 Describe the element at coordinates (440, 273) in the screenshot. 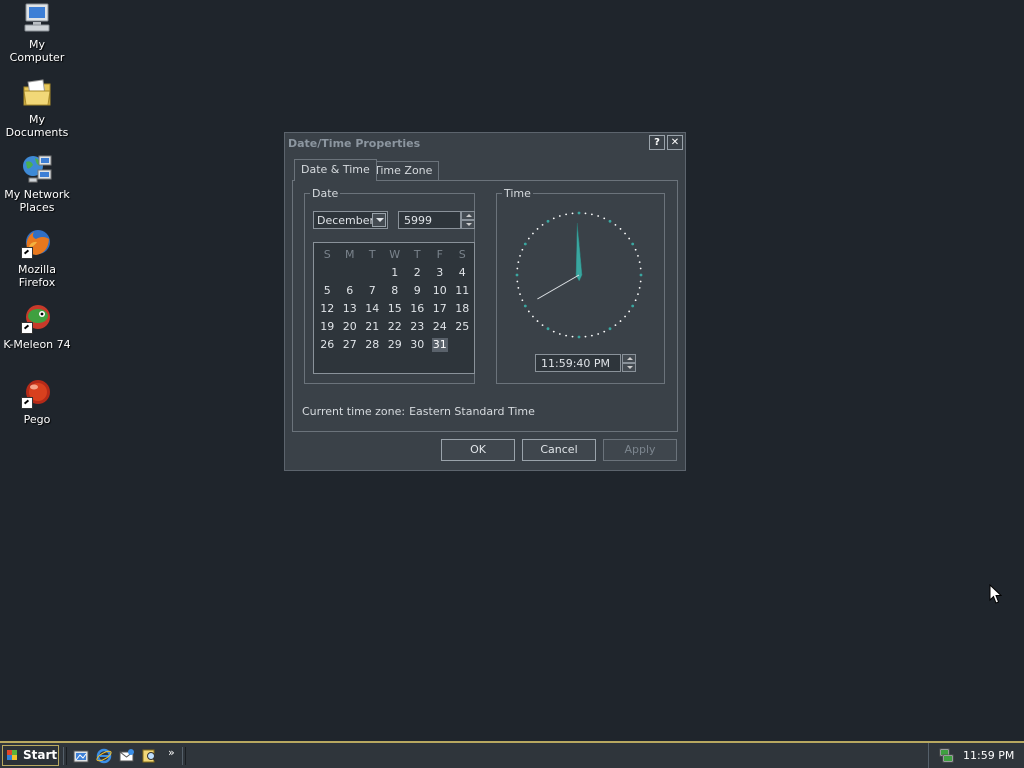

I see `calendar-day: 3` at that location.